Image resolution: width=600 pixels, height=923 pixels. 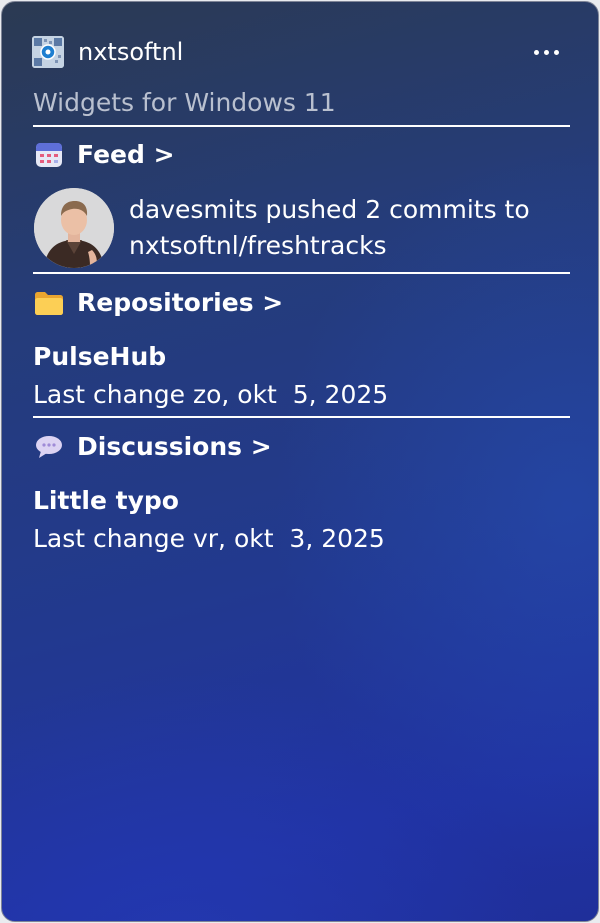 I want to click on feed-section-header: Feed >, so click(x=104, y=155).